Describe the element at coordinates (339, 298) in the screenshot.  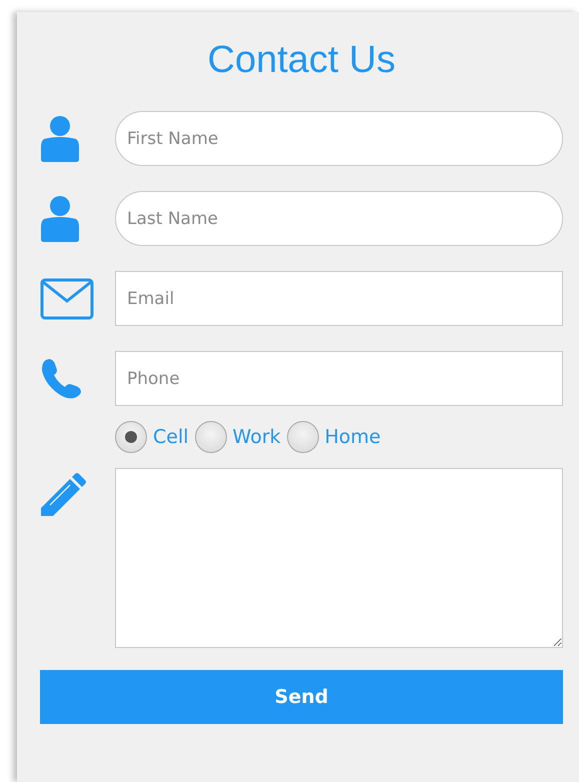
I see `input-field: Email` at that location.